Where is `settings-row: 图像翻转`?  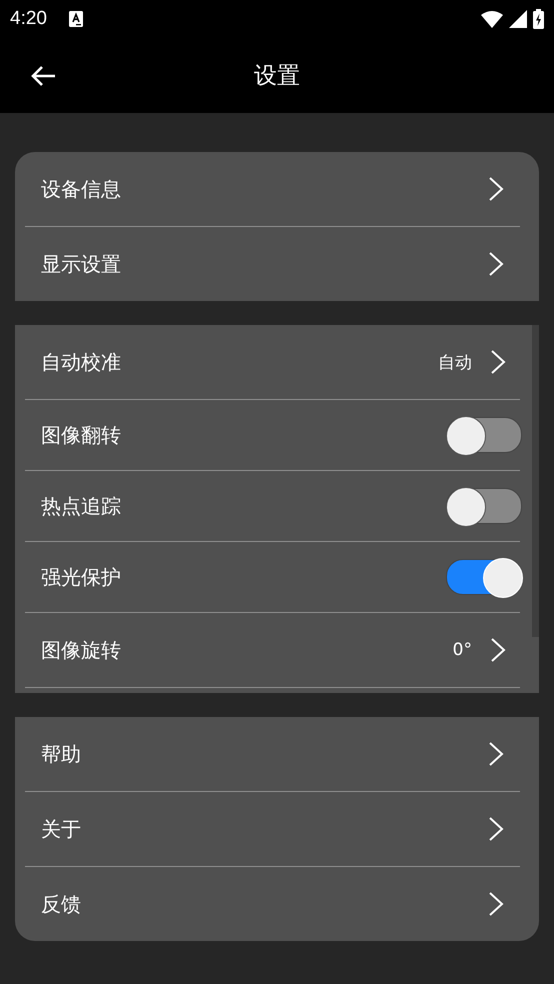
settings-row: 图像翻转 is located at coordinates (272, 435).